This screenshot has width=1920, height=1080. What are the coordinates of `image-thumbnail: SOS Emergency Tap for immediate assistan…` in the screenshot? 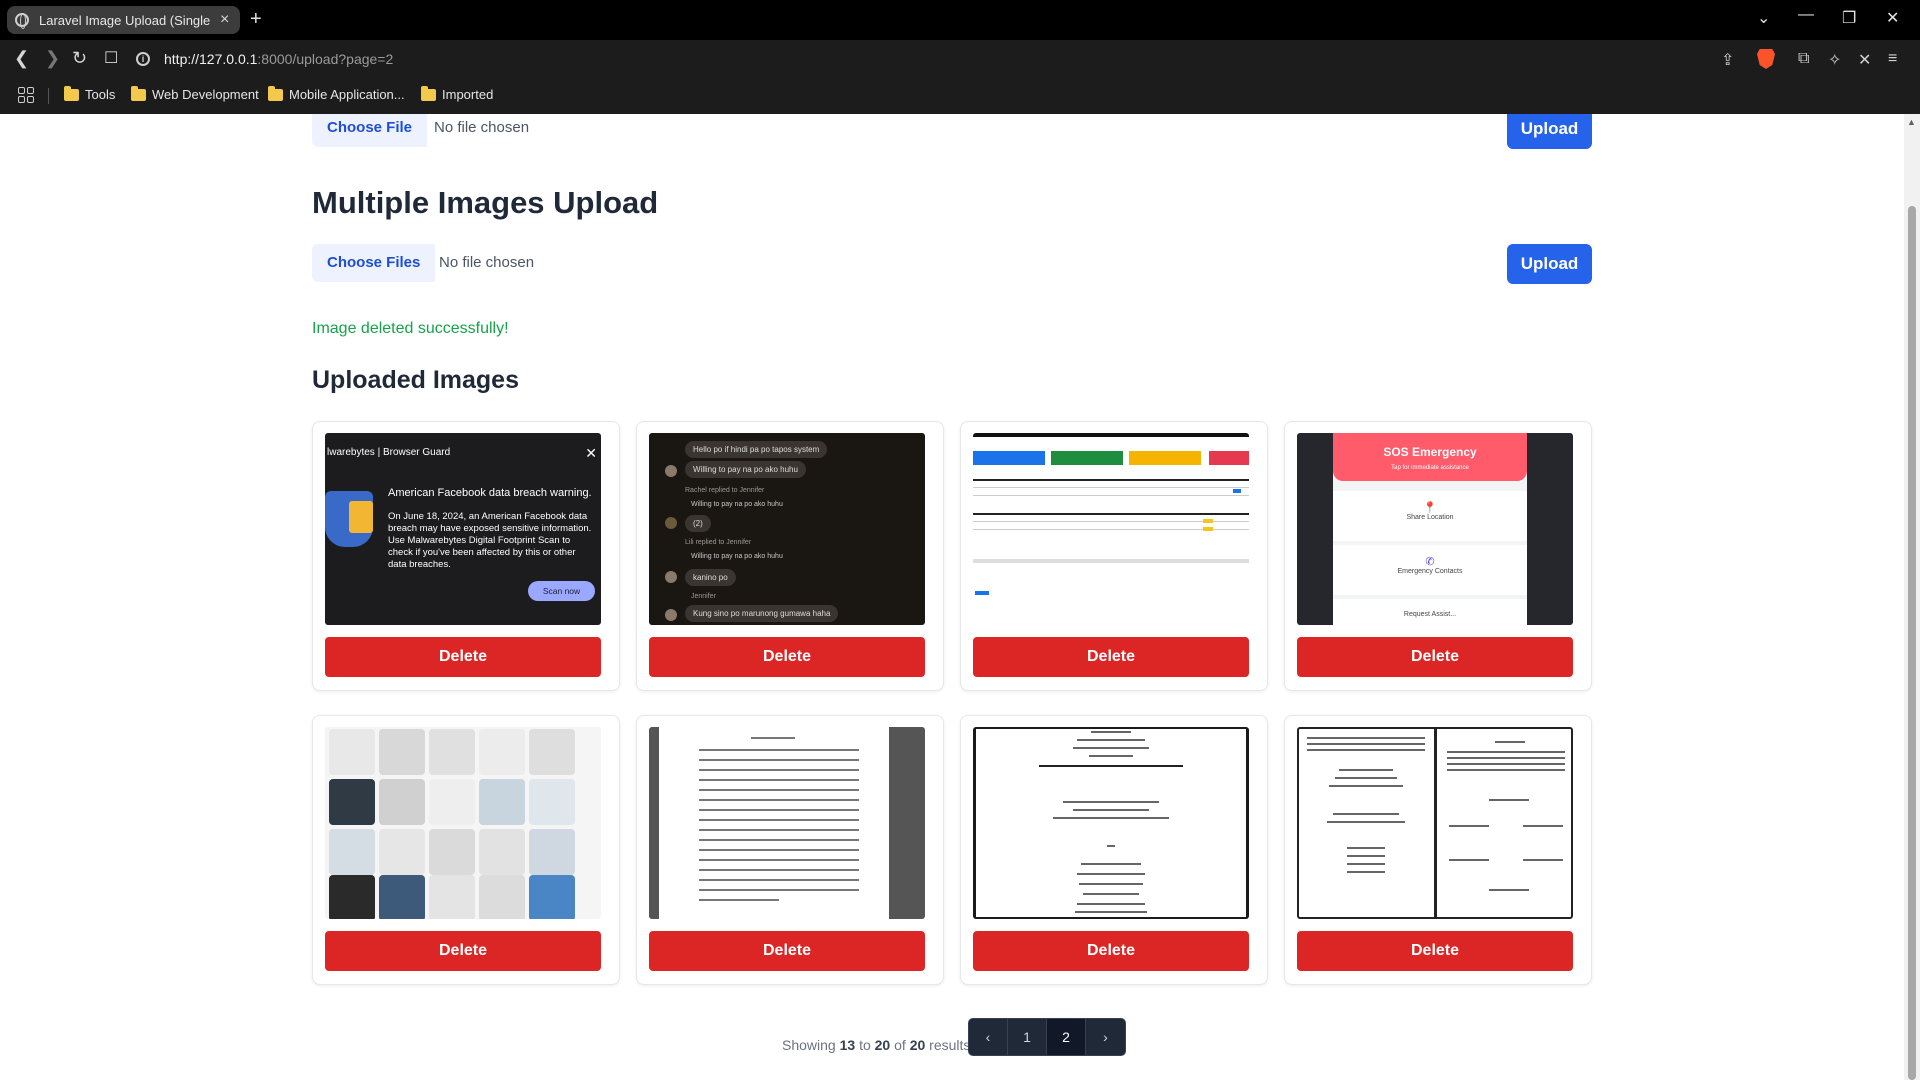 It's located at (1435, 529).